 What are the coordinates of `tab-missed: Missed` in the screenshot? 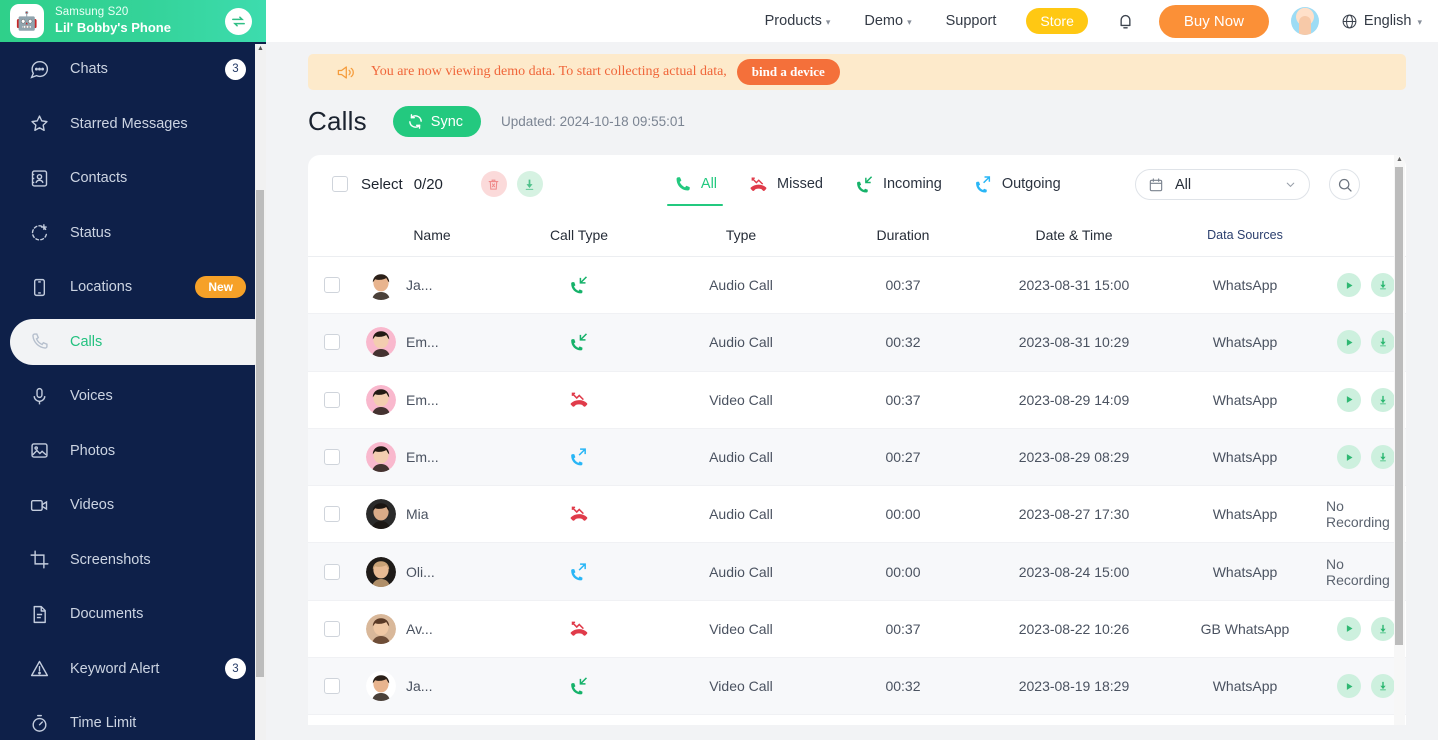 It's located at (786, 184).